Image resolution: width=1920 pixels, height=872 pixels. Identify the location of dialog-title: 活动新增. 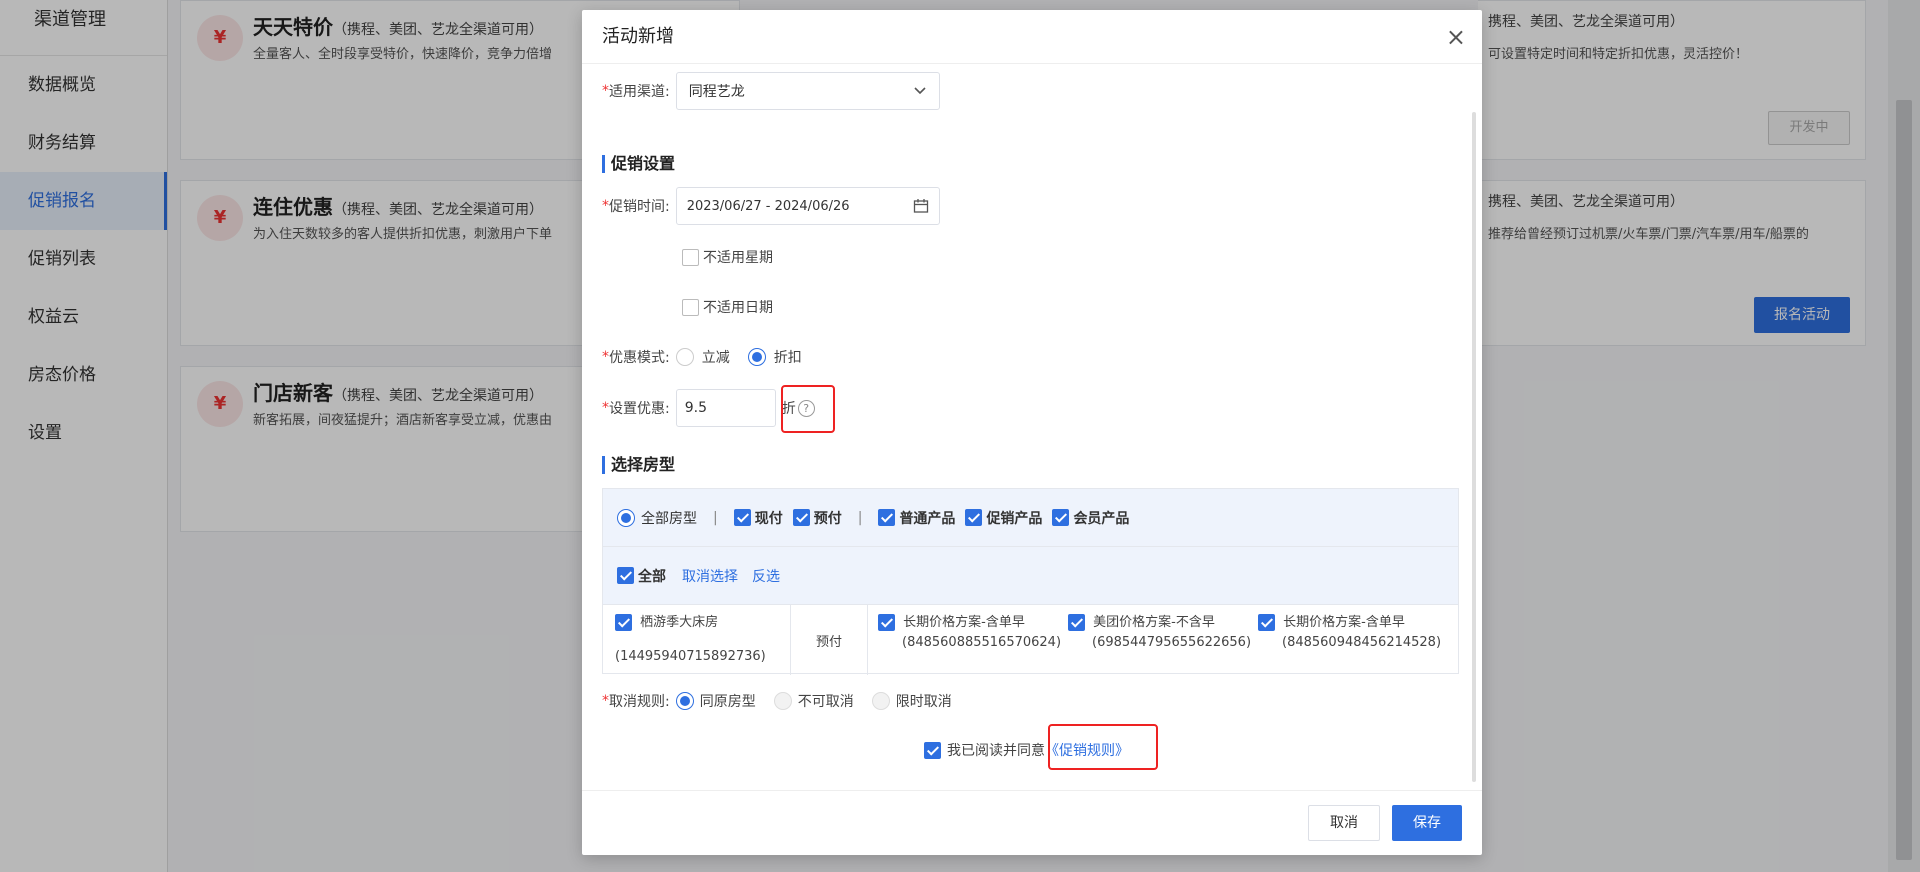
(638, 36).